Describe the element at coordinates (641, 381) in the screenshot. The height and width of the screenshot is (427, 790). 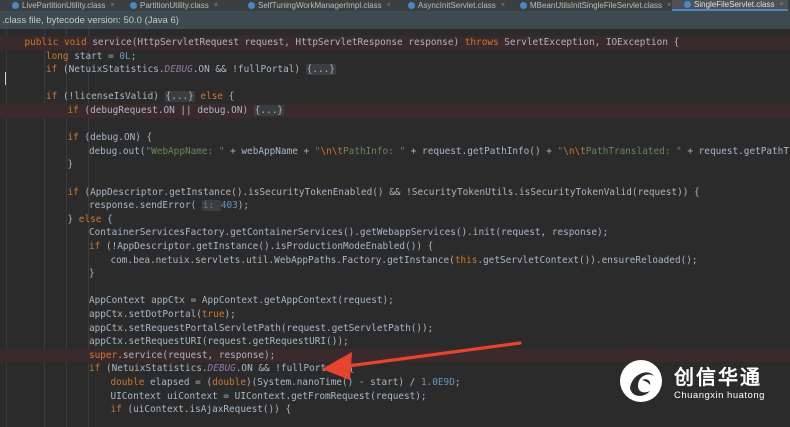
I see `logo-mark-icon` at that location.